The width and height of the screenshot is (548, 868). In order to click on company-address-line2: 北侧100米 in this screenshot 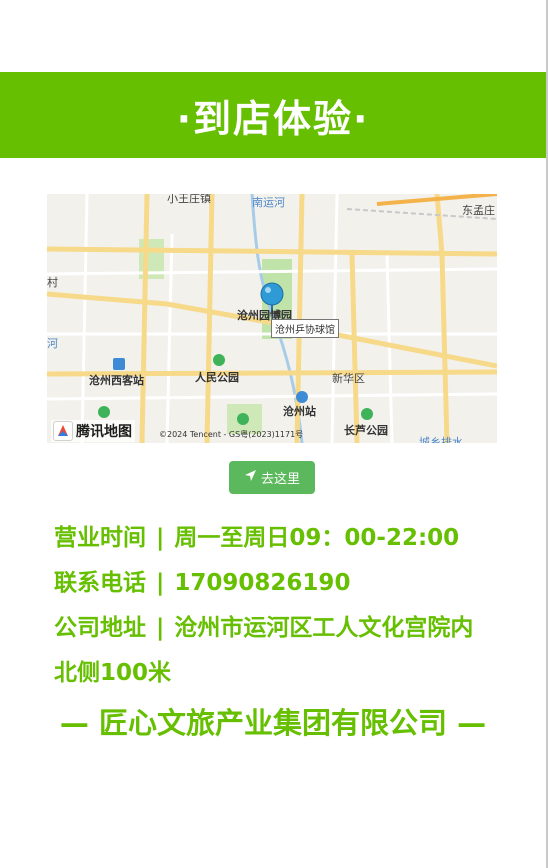, I will do `click(112, 670)`.